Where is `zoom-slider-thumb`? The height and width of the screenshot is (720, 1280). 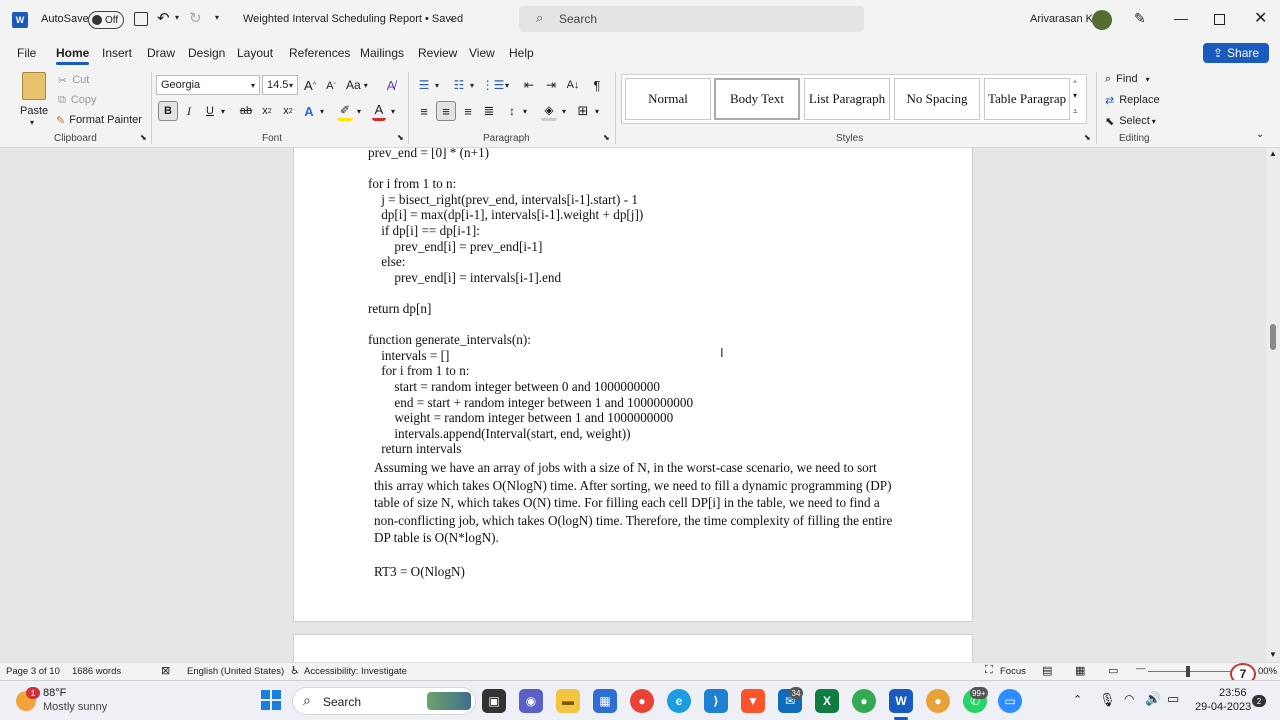 zoom-slider-thumb is located at coordinates (1188, 671).